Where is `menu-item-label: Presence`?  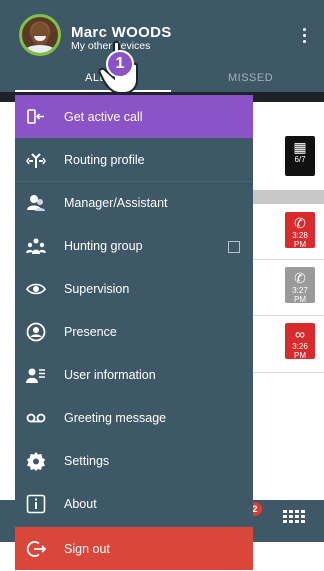
menu-item-label: Presence is located at coordinates (90, 332).